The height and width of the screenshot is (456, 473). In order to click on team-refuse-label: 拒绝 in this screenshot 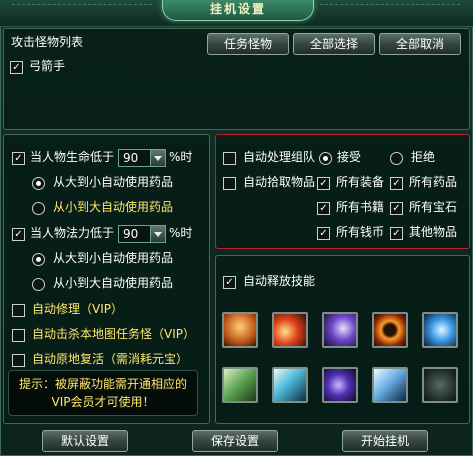, I will do `click(423, 157)`.